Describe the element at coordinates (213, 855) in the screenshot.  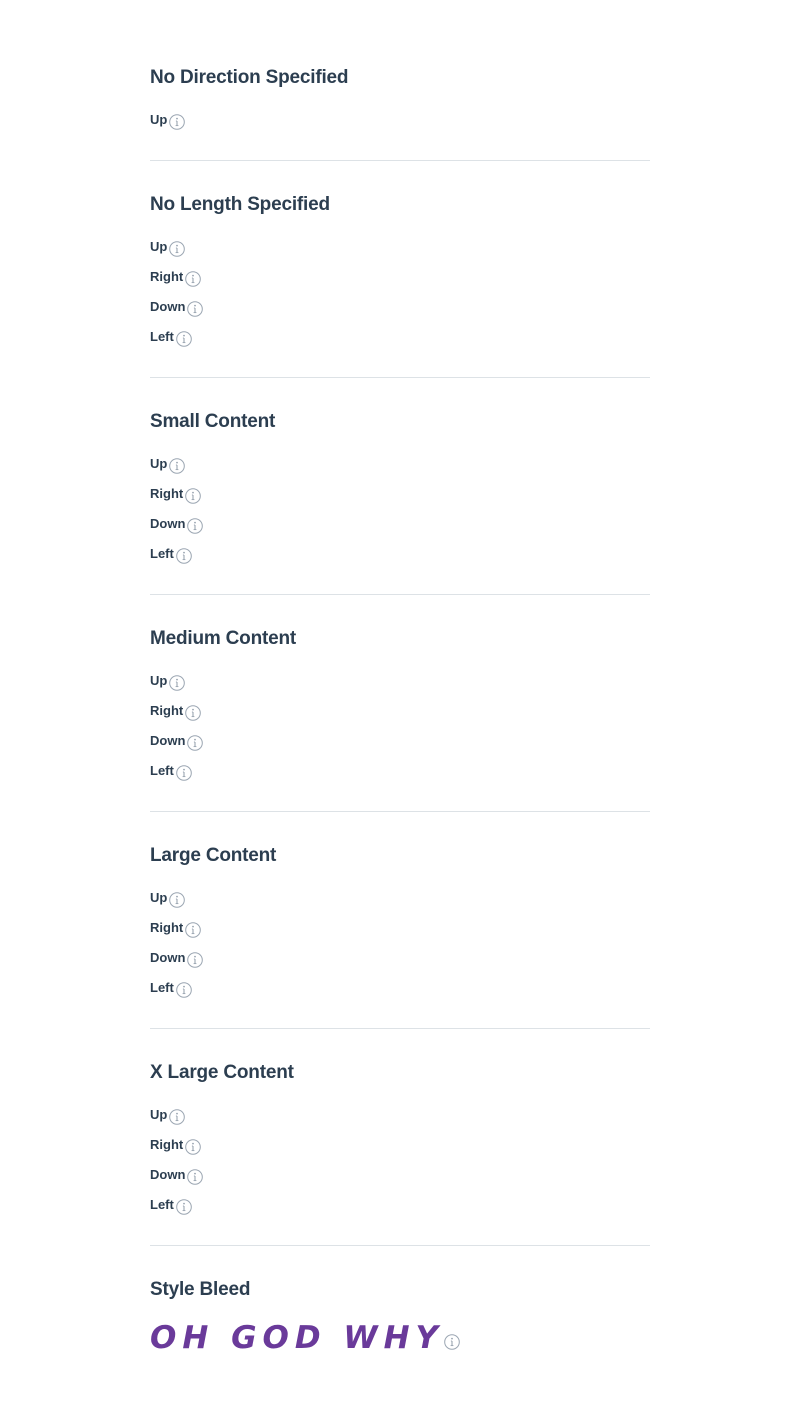
I see `section-title: Large Content` at that location.